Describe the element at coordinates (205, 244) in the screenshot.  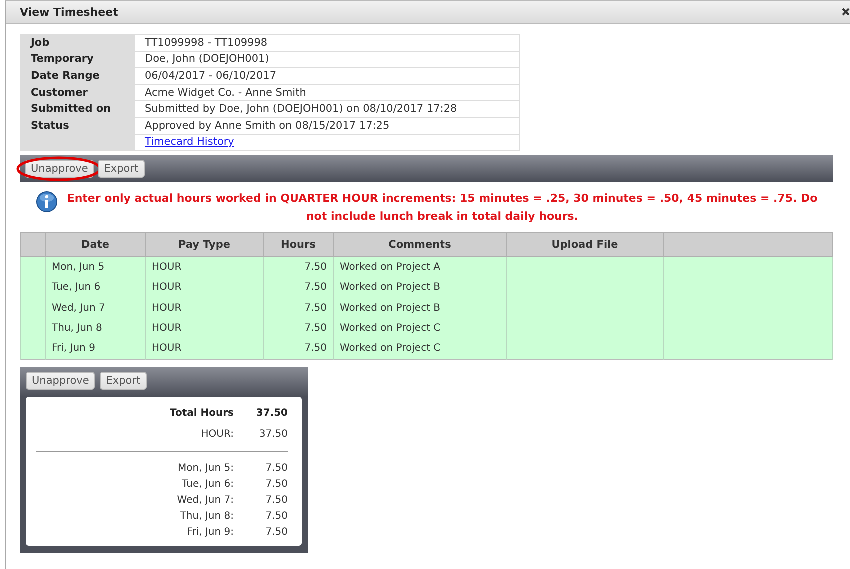
I see `column-header: Pay Type` at that location.